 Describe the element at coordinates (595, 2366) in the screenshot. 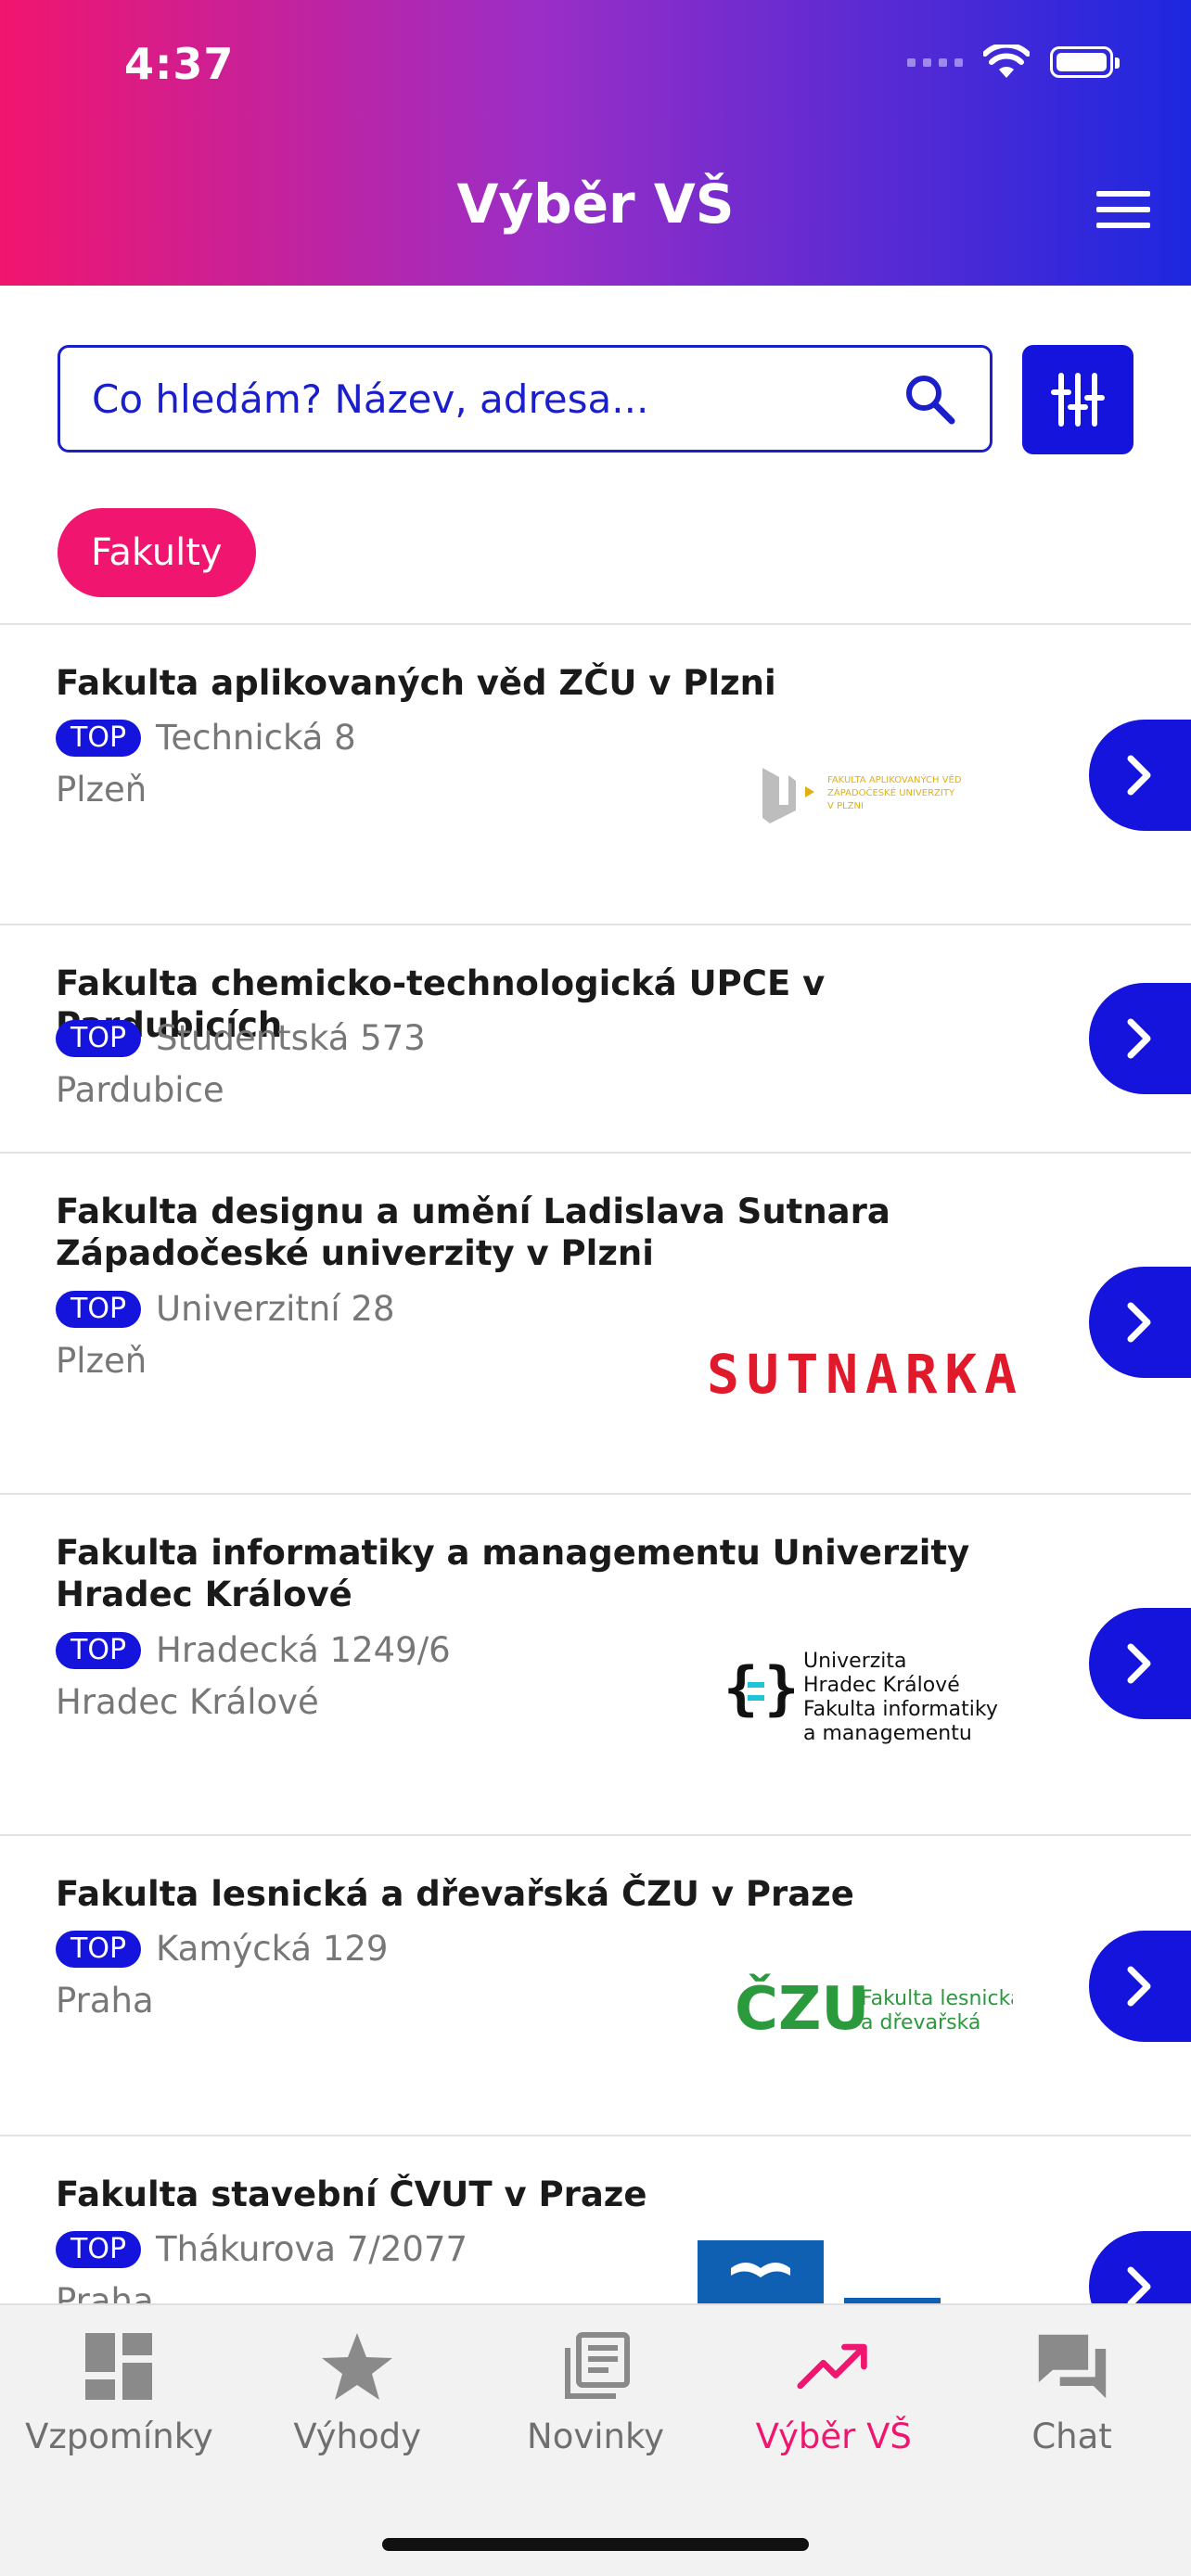

I see `news-icon` at that location.